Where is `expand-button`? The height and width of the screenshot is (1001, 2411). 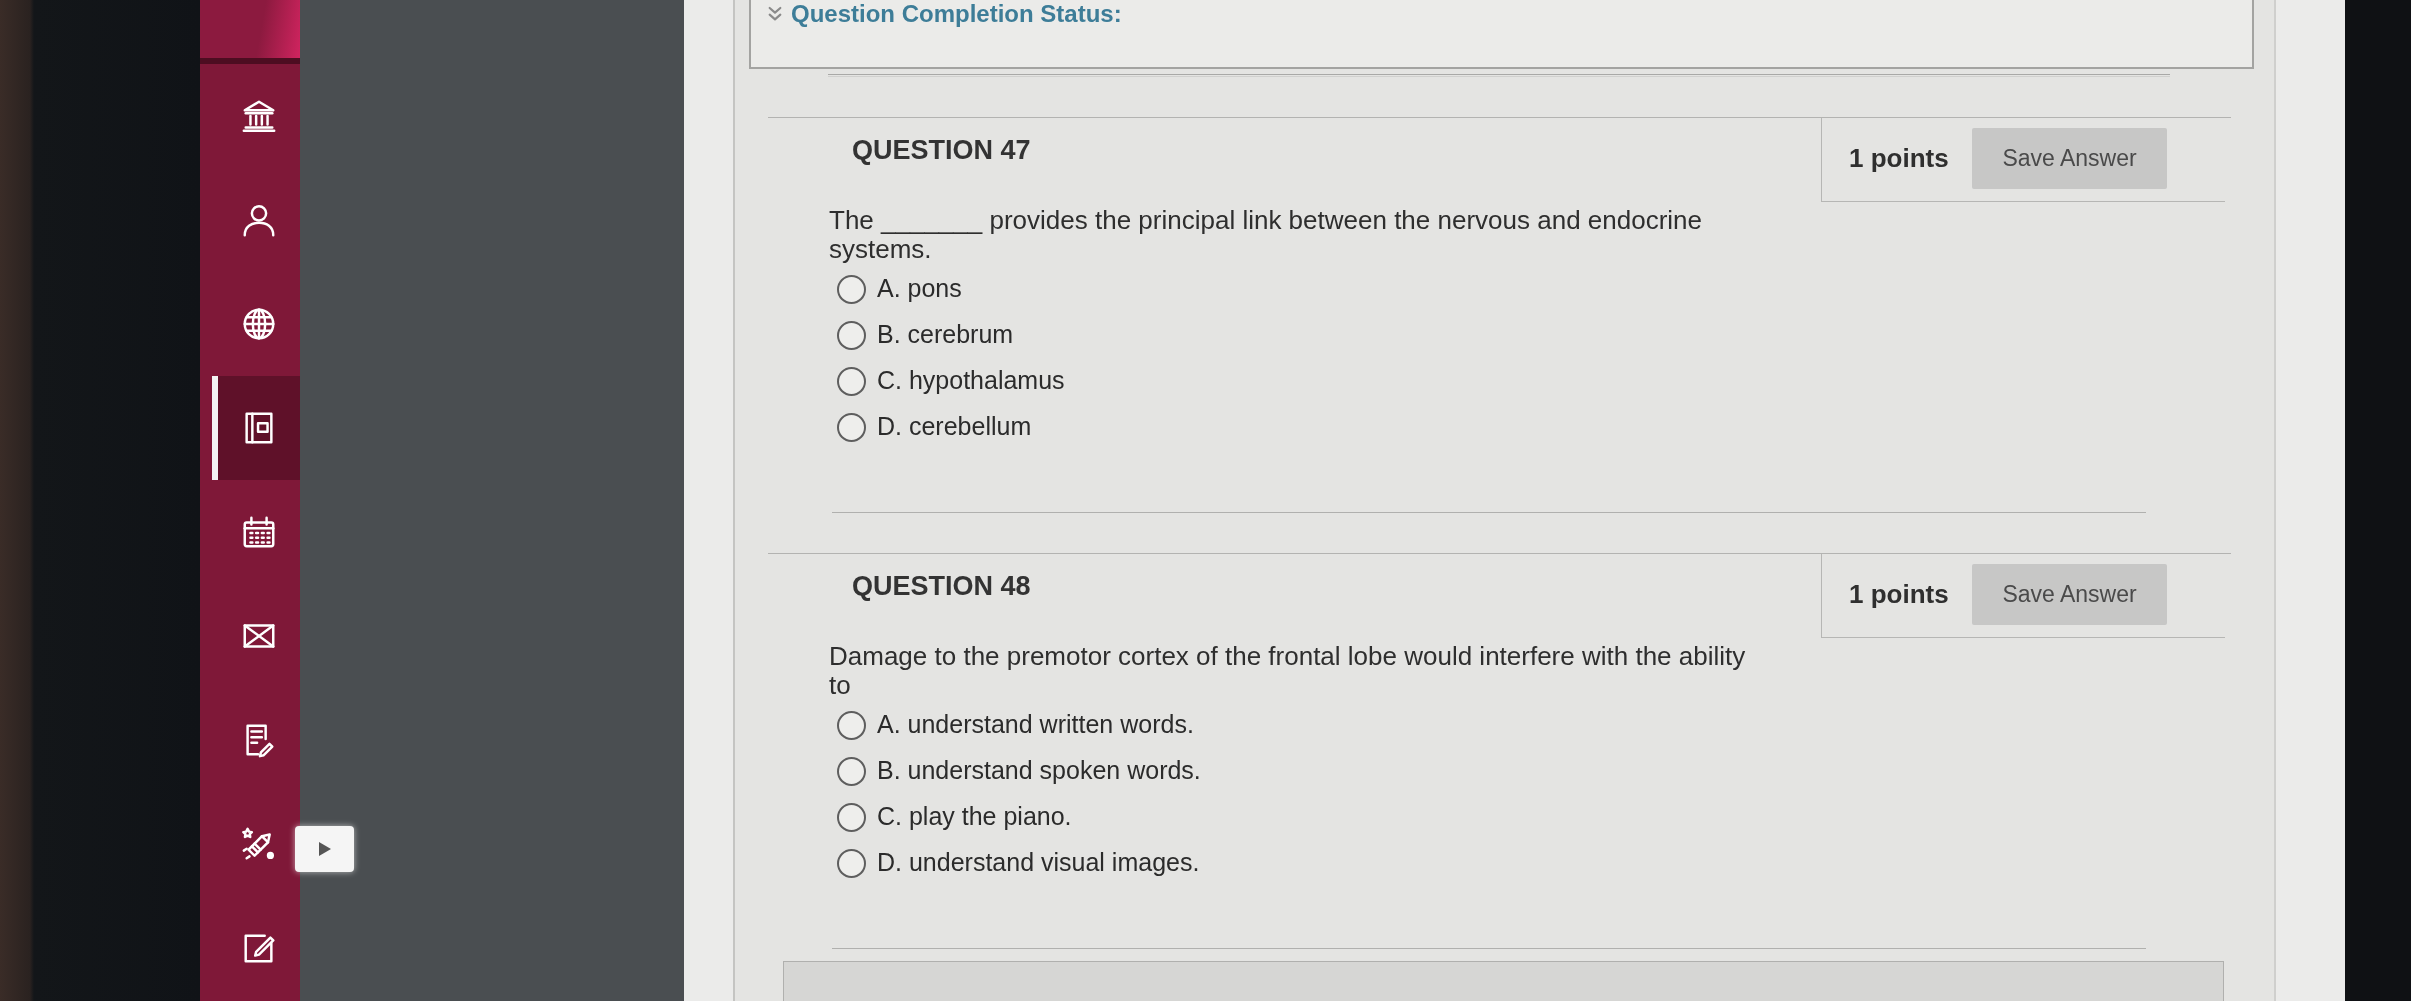 expand-button is located at coordinates (324, 849).